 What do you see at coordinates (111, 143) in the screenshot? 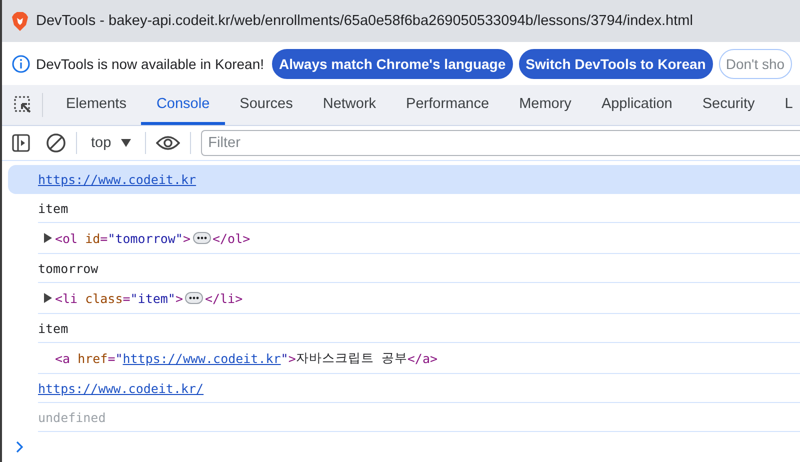
I see `context-dropdown: top` at bounding box center [111, 143].